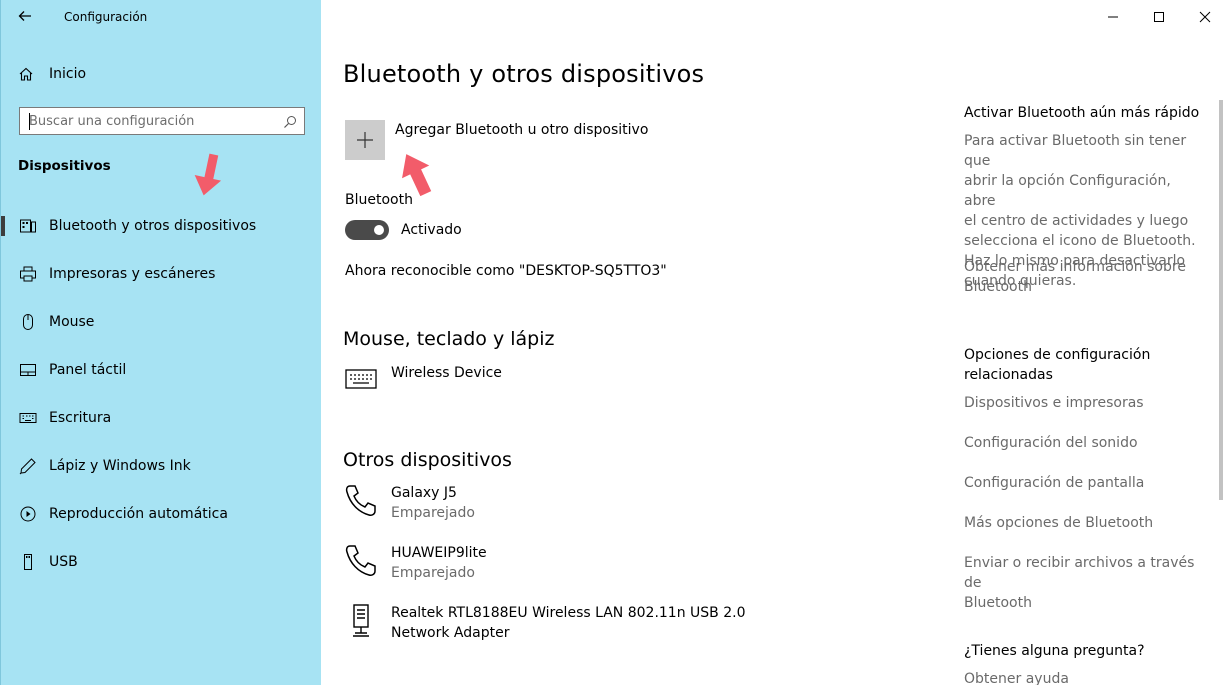 The image size is (1229, 685). Describe the element at coordinates (28, 370) in the screenshot. I see `touchpad-icon` at that location.